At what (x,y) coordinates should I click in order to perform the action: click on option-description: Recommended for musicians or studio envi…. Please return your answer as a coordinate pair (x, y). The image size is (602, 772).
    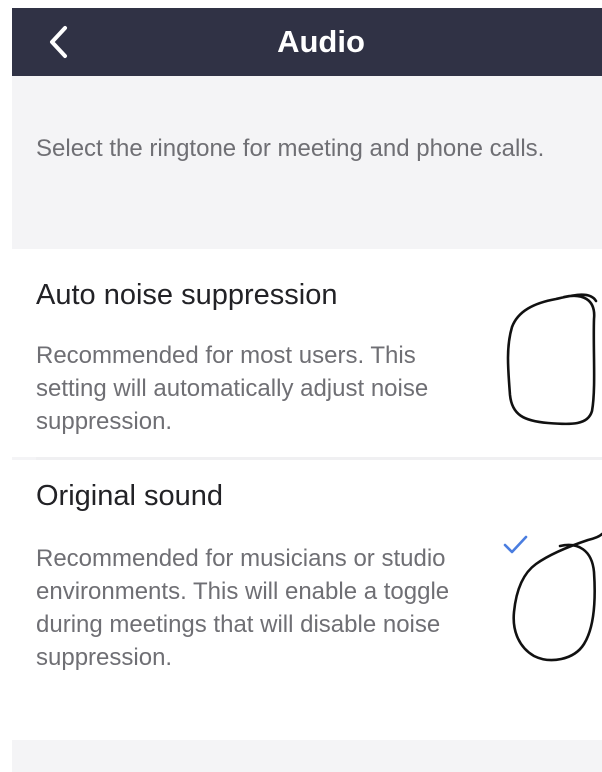
    Looking at the image, I should click on (243, 608).